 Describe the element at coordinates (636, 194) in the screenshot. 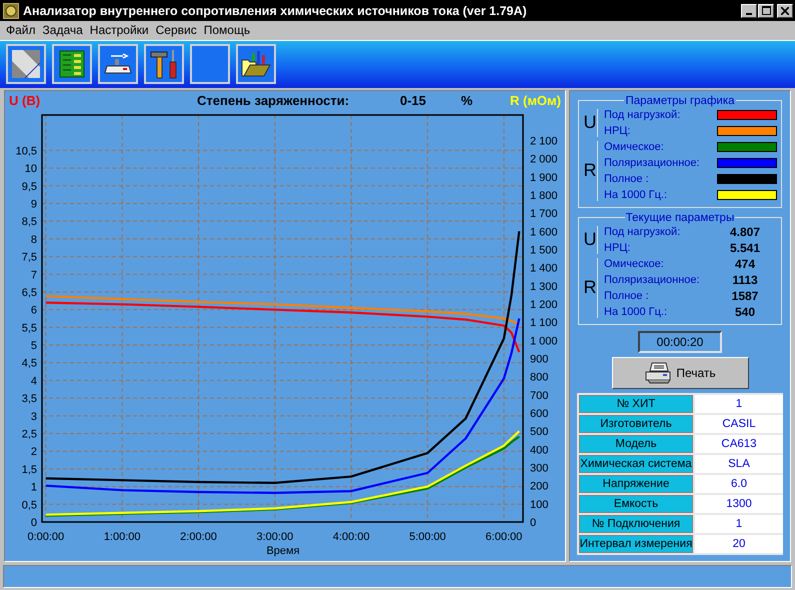

I see `legend-label: На 1000 Гц.:` at that location.